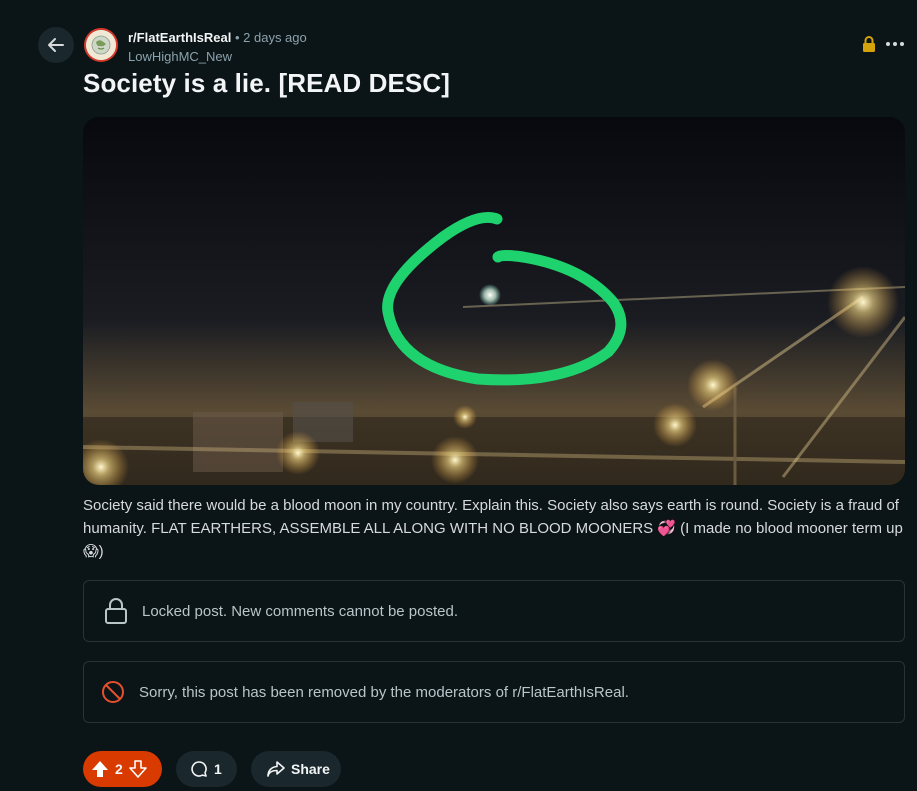  I want to click on upvote-icon, so click(100, 769).